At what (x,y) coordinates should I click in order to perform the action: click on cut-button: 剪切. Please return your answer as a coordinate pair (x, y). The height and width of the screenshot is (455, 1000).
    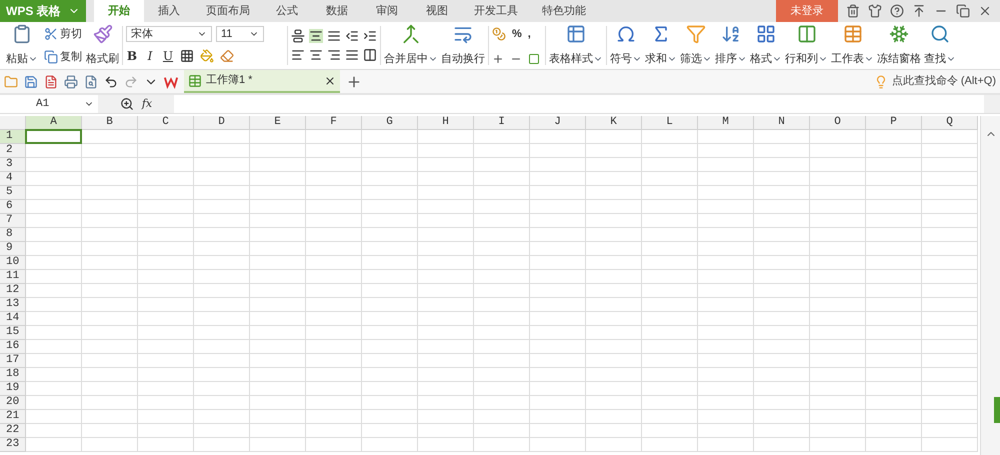
    Looking at the image, I should click on (63, 34).